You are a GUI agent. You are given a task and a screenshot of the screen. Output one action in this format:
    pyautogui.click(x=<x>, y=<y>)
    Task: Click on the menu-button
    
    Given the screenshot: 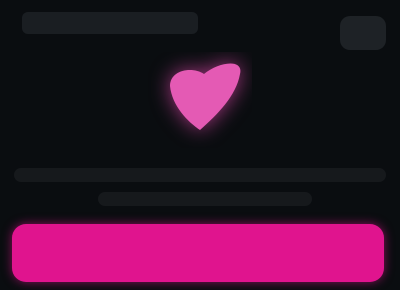 What is the action you would take?
    pyautogui.click(x=363, y=33)
    